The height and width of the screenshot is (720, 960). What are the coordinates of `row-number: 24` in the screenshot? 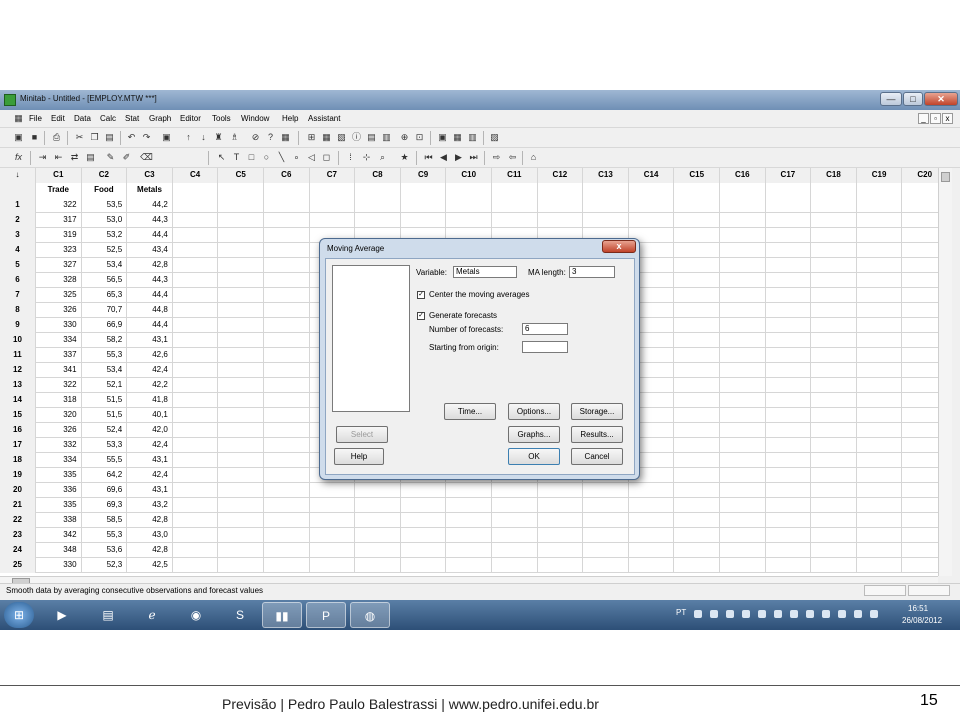 It's located at (18, 550).